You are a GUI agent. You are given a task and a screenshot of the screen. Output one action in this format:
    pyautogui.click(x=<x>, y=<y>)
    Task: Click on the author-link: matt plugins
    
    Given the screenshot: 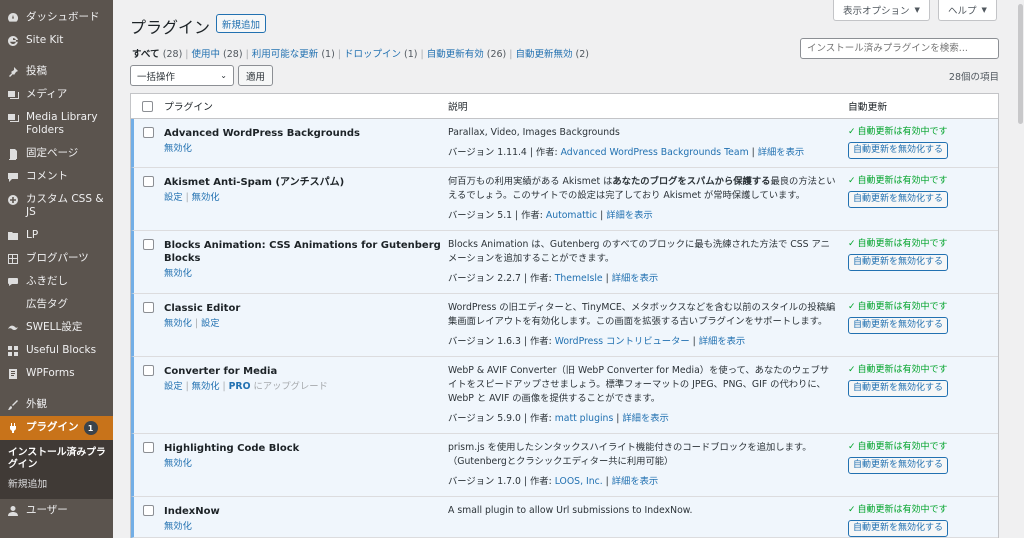 What is the action you would take?
    pyautogui.click(x=584, y=418)
    